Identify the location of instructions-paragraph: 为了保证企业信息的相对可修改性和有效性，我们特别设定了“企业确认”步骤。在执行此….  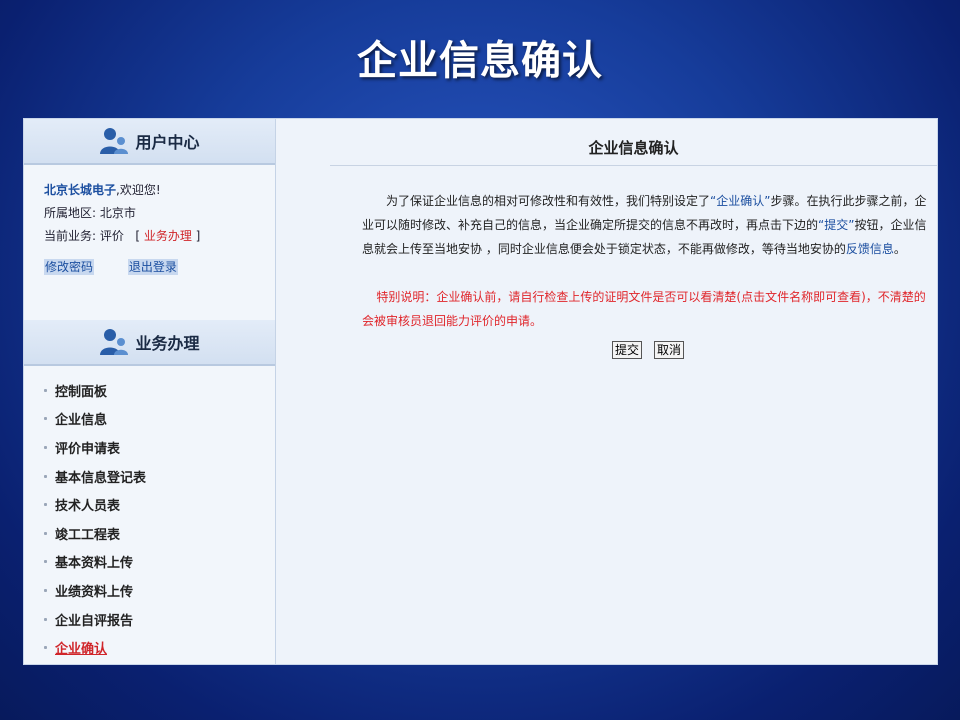
(645, 225).